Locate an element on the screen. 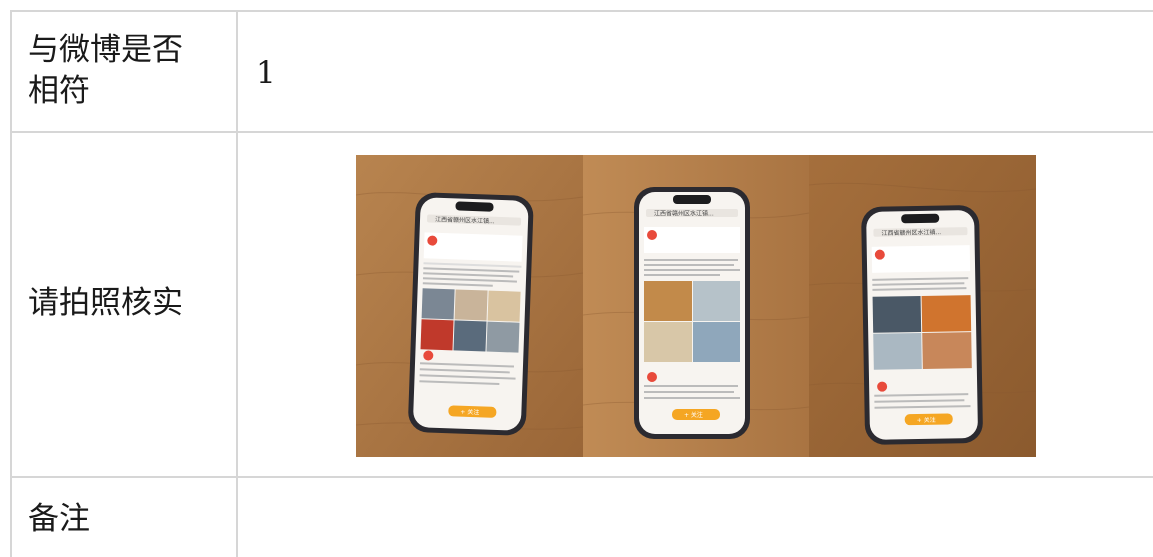 This screenshot has width=1153, height=557. phone-1: 江西省赣州区水江镇... + 关注 is located at coordinates (471, 314).